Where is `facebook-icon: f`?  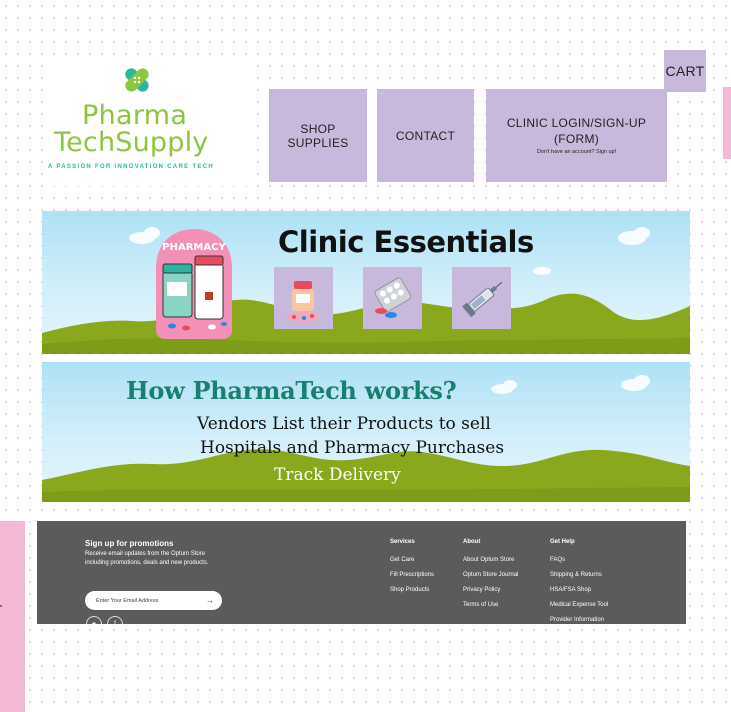
facebook-icon: f is located at coordinates (115, 620).